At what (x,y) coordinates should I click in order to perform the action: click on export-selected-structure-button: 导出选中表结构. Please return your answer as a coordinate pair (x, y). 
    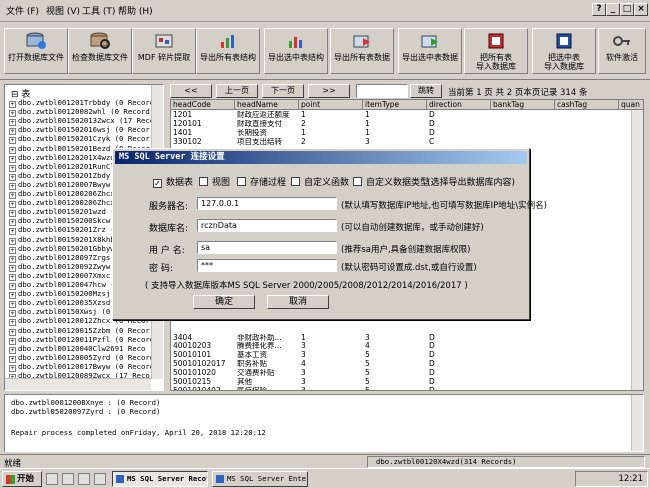
    Looking at the image, I should click on (296, 51).